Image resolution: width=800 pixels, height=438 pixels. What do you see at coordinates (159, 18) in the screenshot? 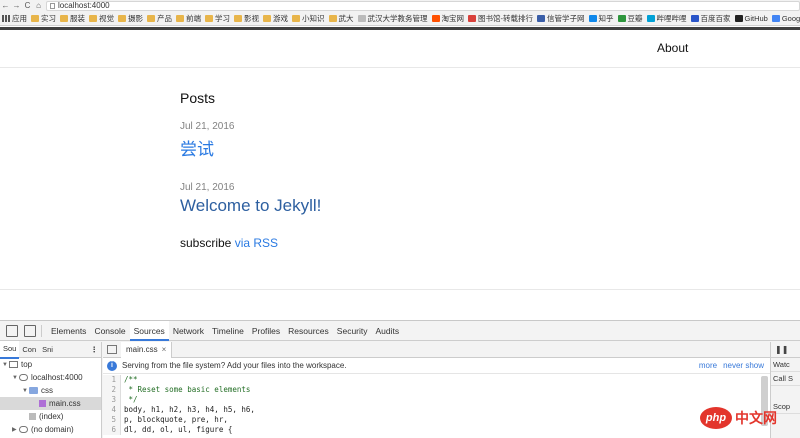
I see `bookmark-item: 产品` at bounding box center [159, 18].